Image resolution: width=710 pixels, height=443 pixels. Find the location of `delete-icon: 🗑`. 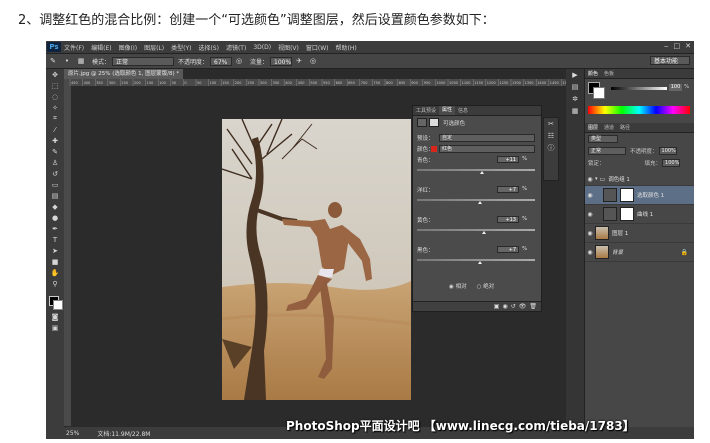

delete-icon: 🗑 is located at coordinates (533, 306).